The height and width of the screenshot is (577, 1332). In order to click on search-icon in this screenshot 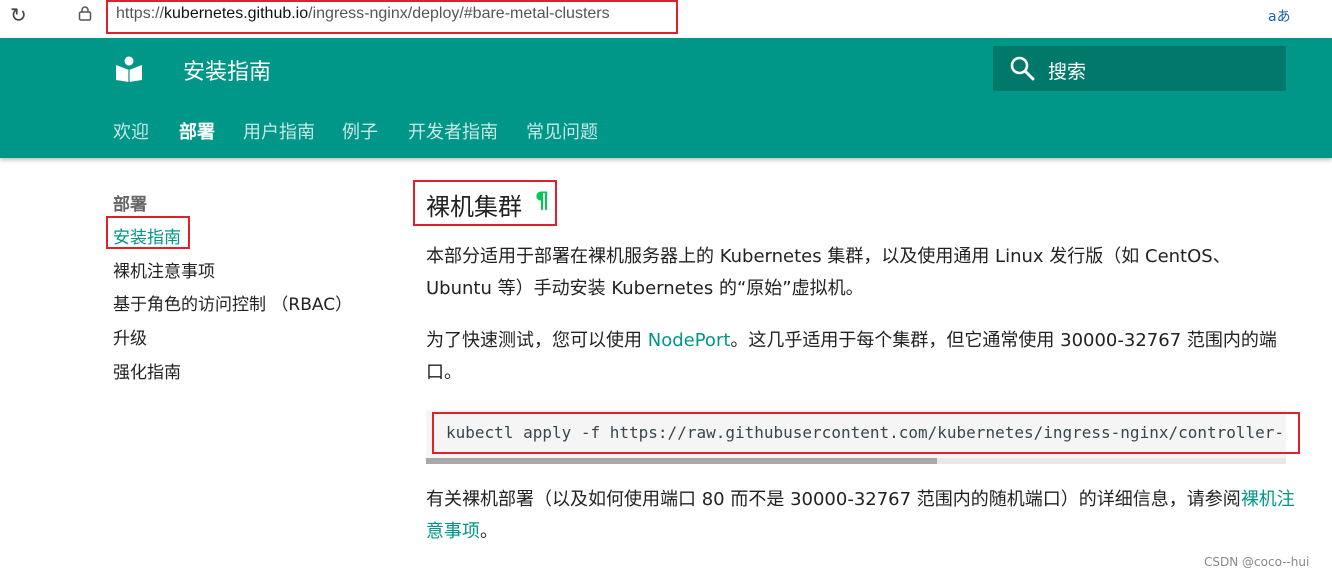, I will do `click(1022, 68)`.